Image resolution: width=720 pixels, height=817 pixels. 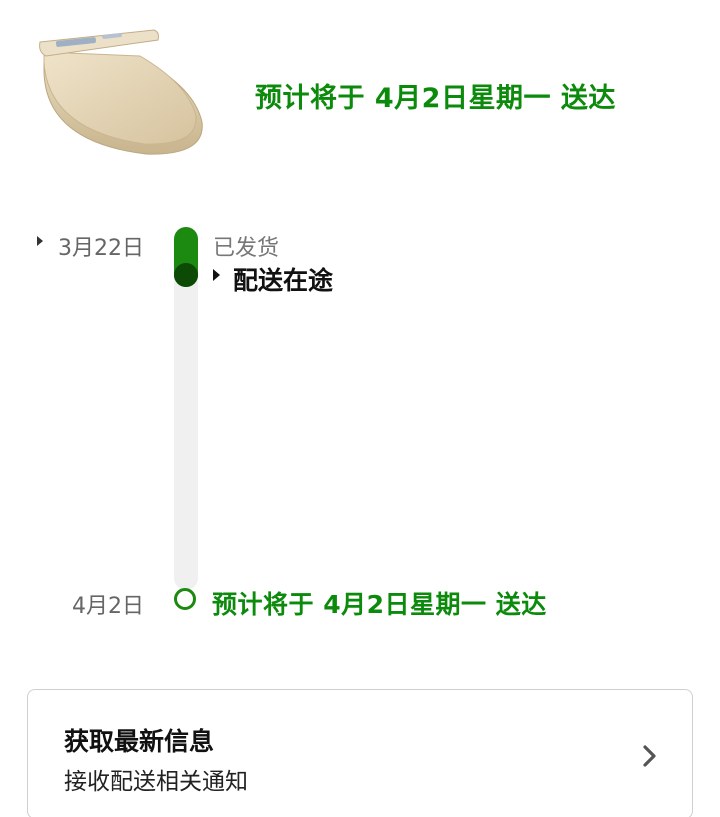 I want to click on chevron-right-icon, so click(x=649, y=756).